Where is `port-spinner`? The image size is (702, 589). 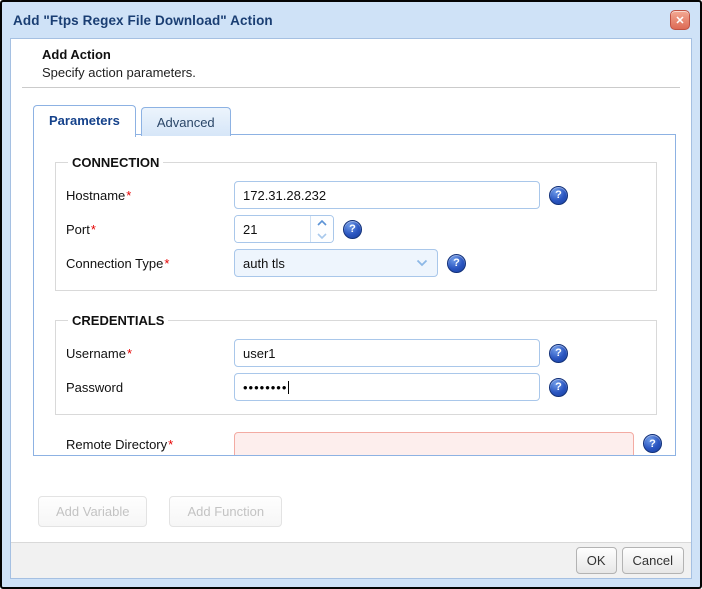
port-spinner is located at coordinates (284, 229).